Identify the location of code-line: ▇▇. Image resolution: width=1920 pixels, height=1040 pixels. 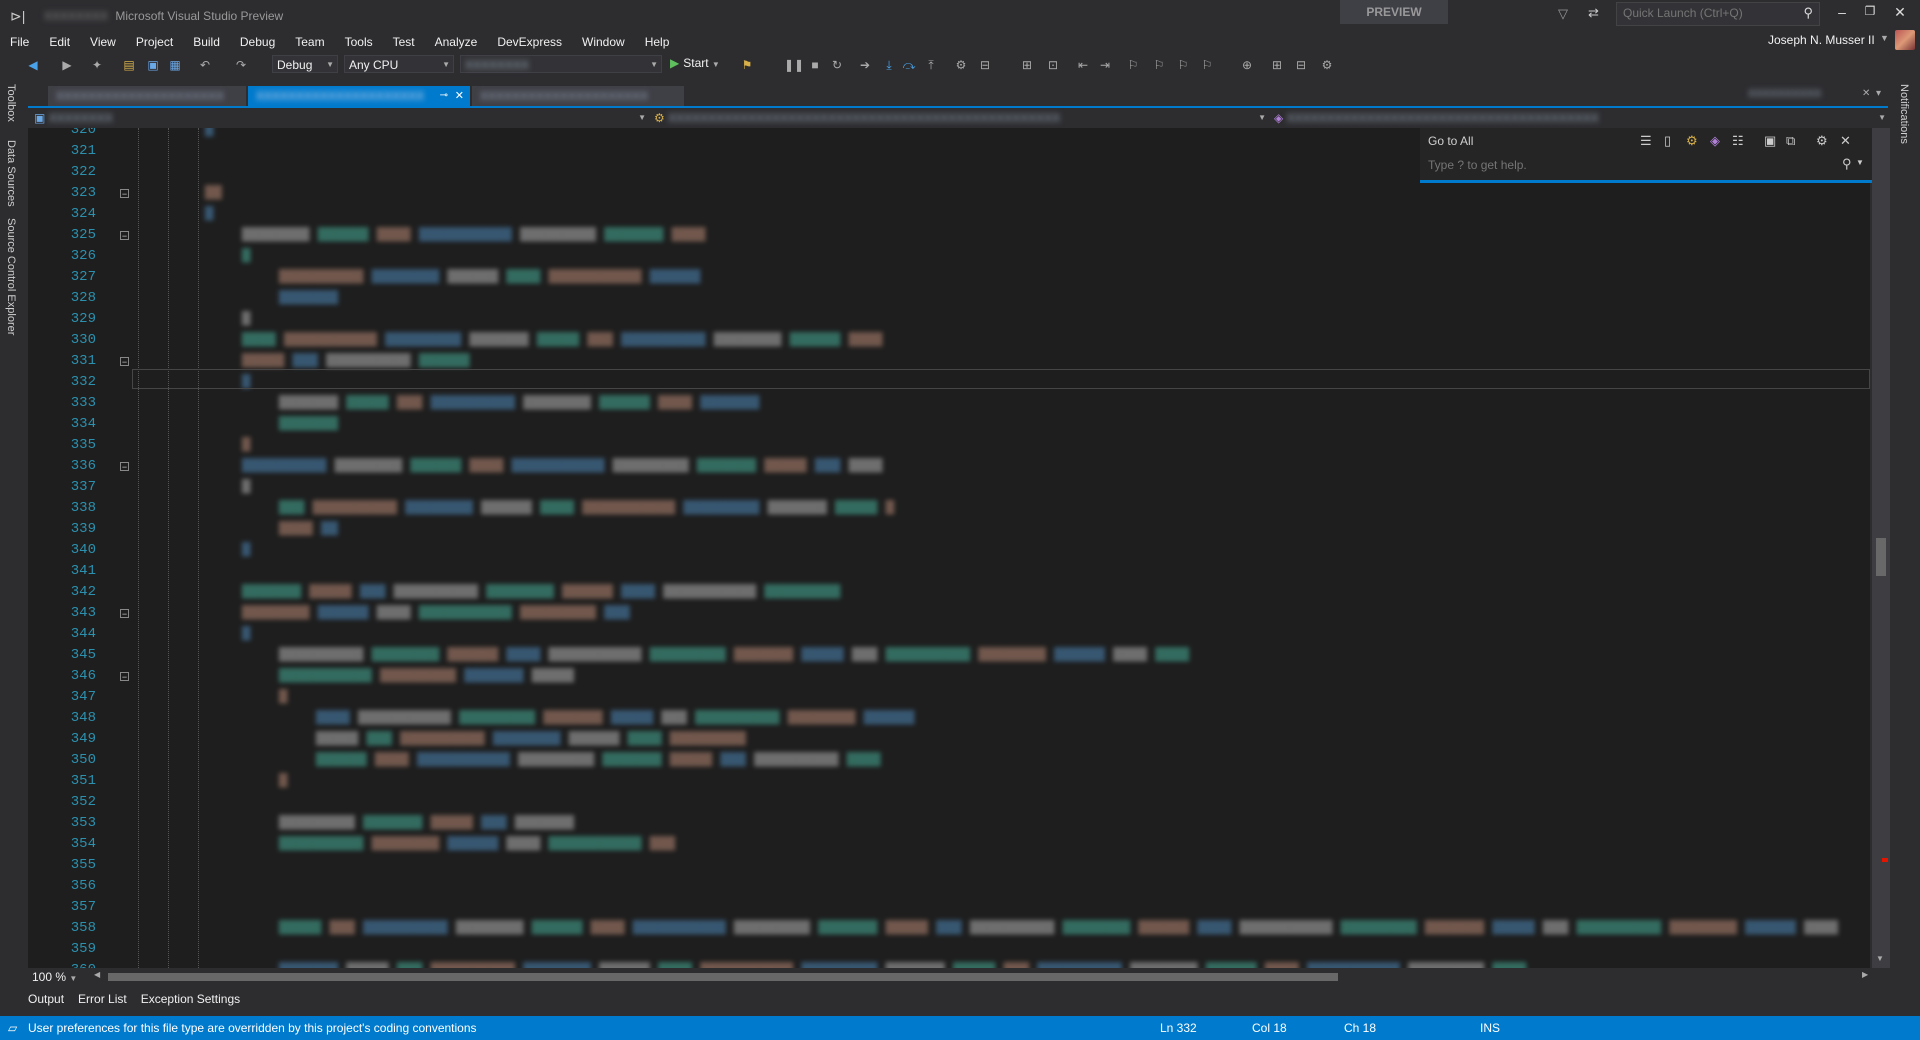
(217, 193).